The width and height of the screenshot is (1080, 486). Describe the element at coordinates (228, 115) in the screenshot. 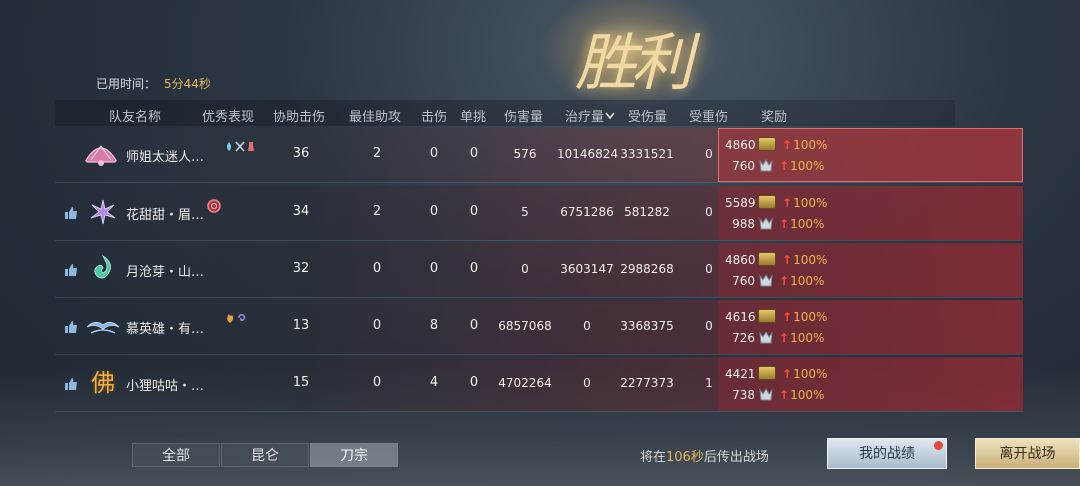

I see `header-performance: 优秀表现` at that location.